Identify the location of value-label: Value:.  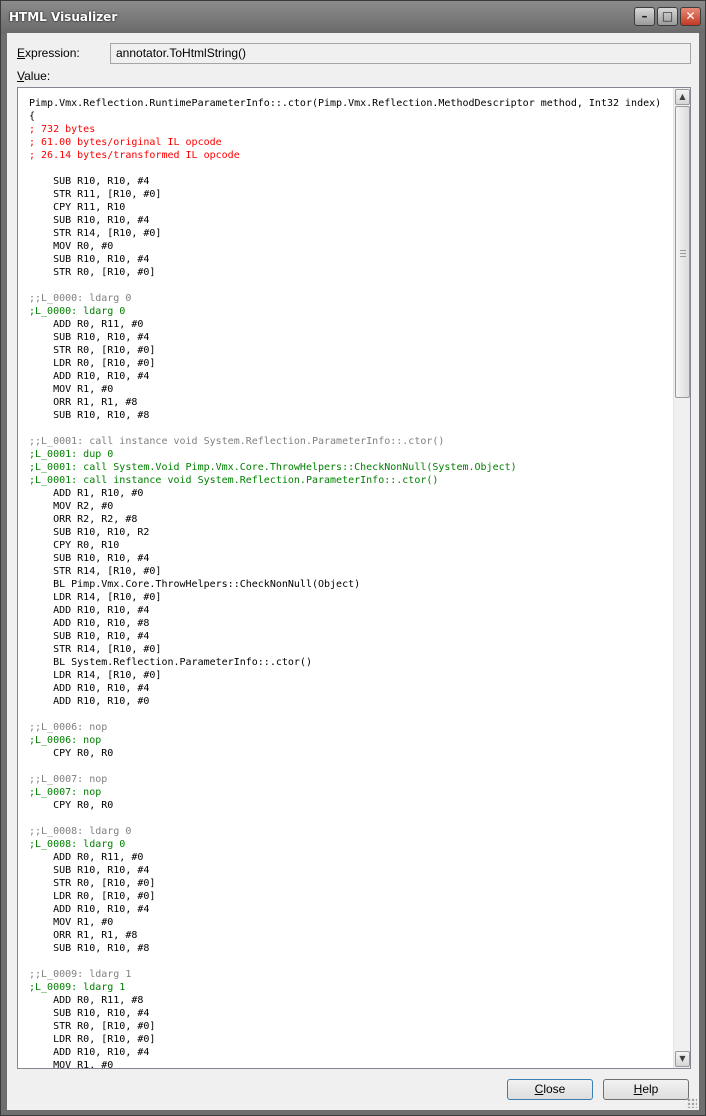
(34, 76).